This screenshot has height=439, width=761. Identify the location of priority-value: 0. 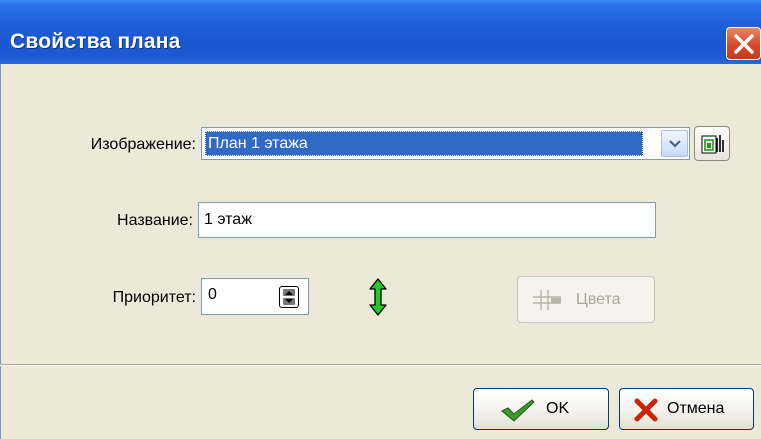
(212, 295).